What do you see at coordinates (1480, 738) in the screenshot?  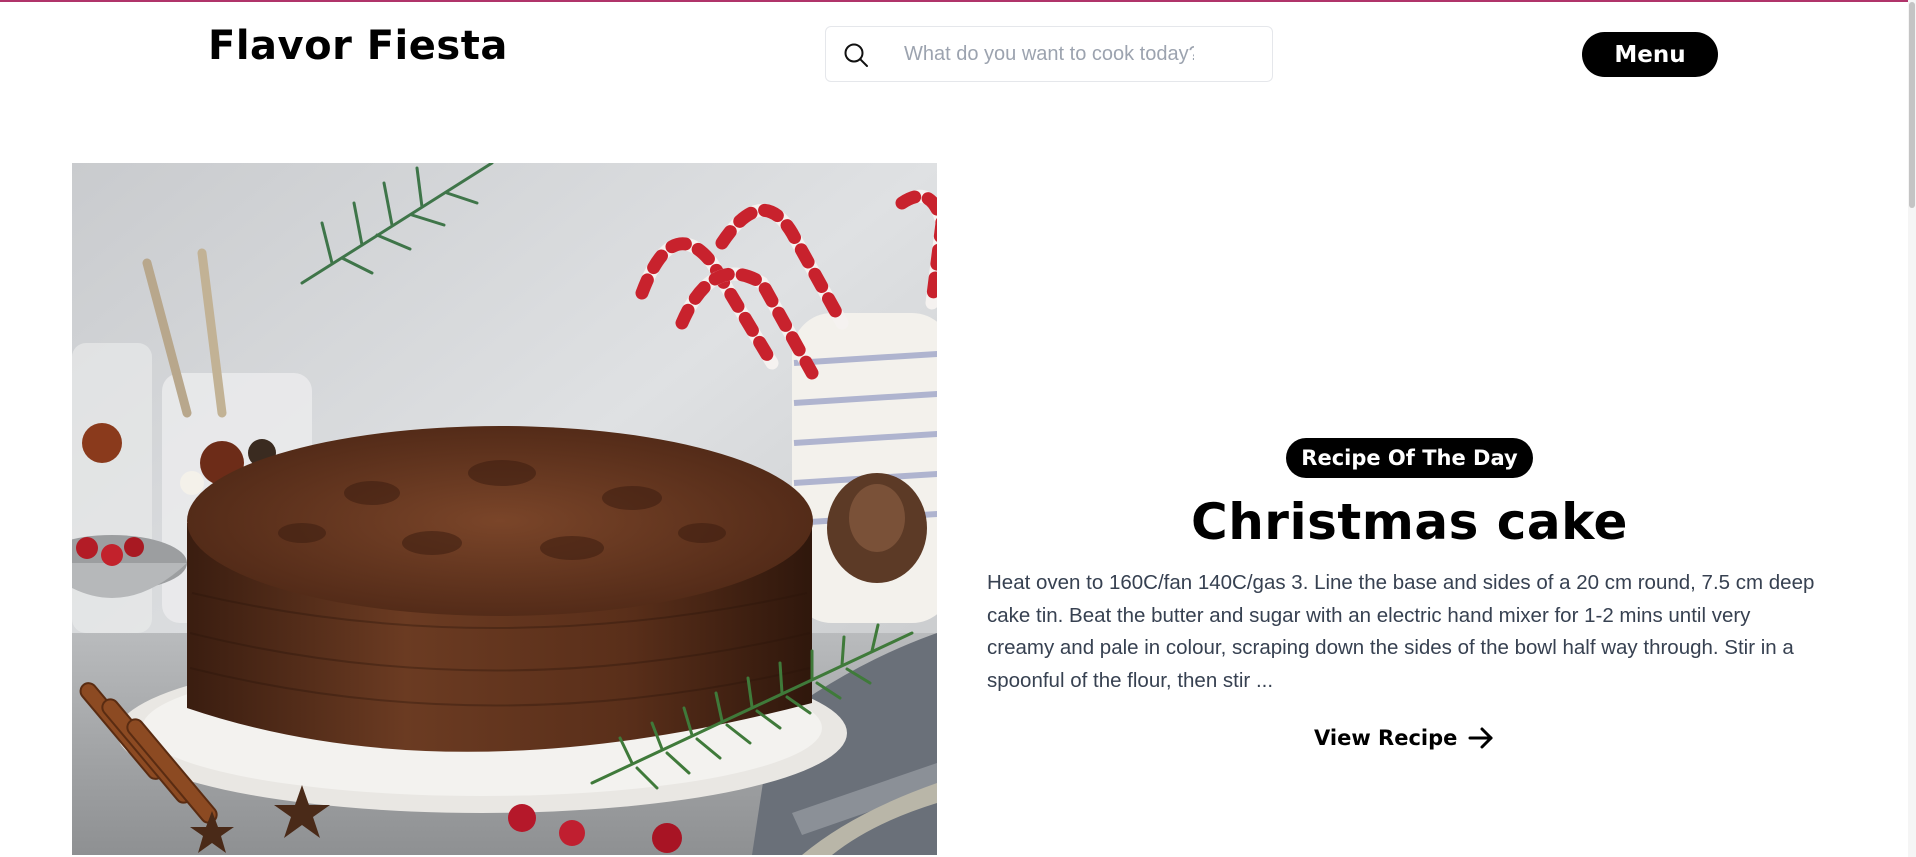 I see `arrow-right-icon` at bounding box center [1480, 738].